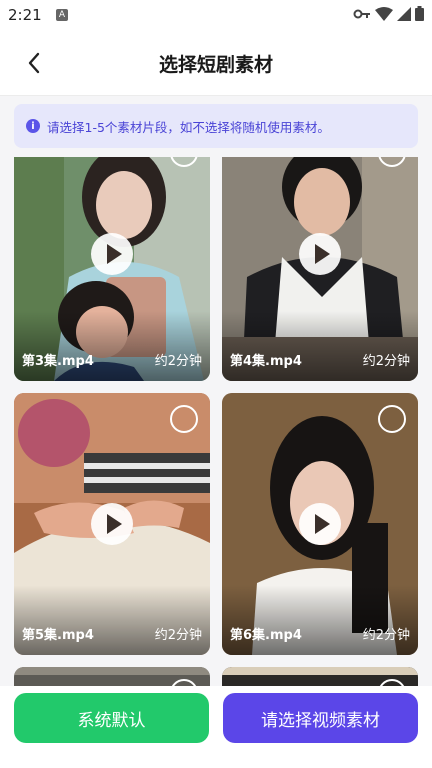 The height and width of the screenshot is (768, 432). Describe the element at coordinates (216, 727) in the screenshot. I see `bottom-action-bar: 系统默认 请选择视频素材` at that location.